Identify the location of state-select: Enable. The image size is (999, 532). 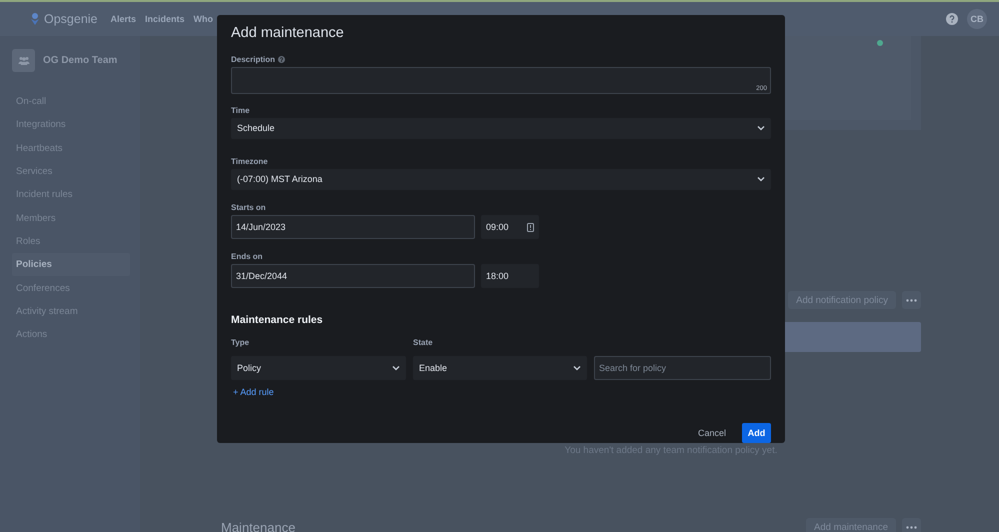
(500, 368).